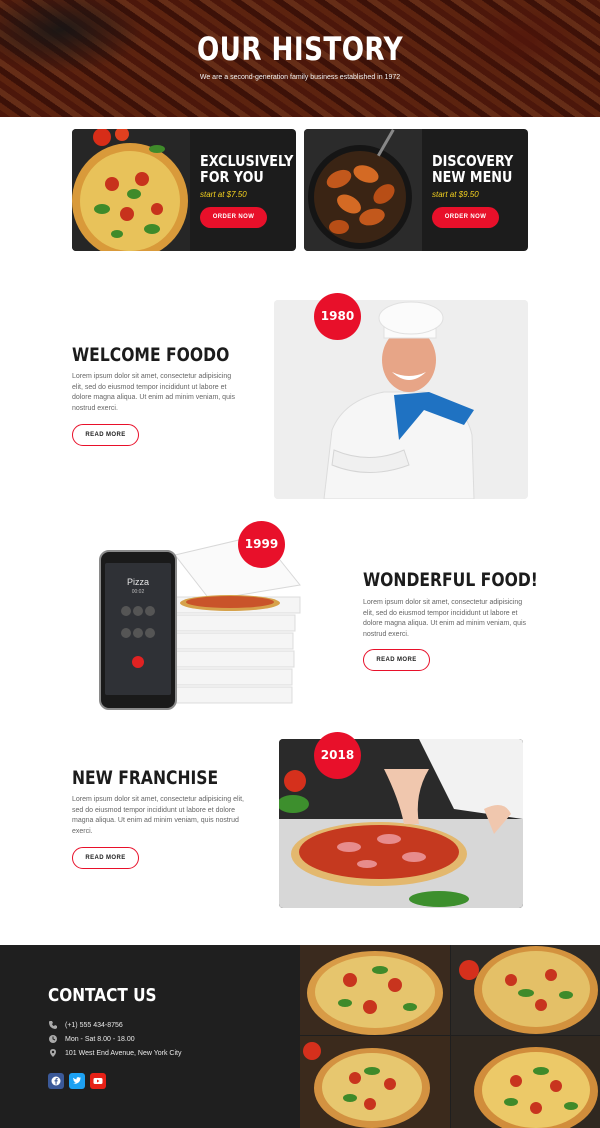 The image size is (600, 1128). I want to click on promo-price: start at $9.50, so click(455, 194).